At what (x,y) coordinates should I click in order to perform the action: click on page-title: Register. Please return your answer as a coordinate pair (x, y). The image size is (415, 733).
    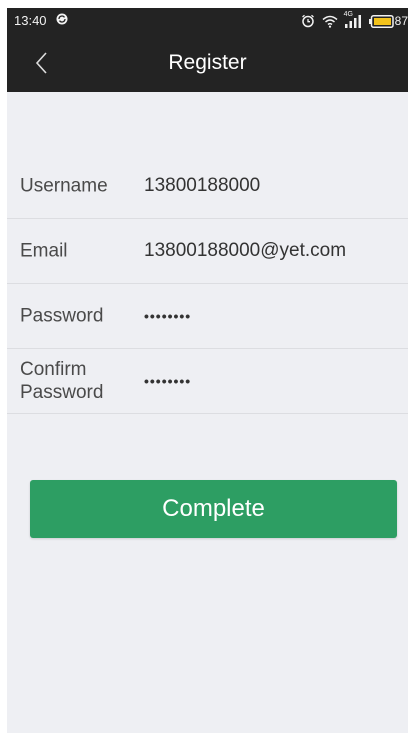
    Looking at the image, I should click on (207, 62).